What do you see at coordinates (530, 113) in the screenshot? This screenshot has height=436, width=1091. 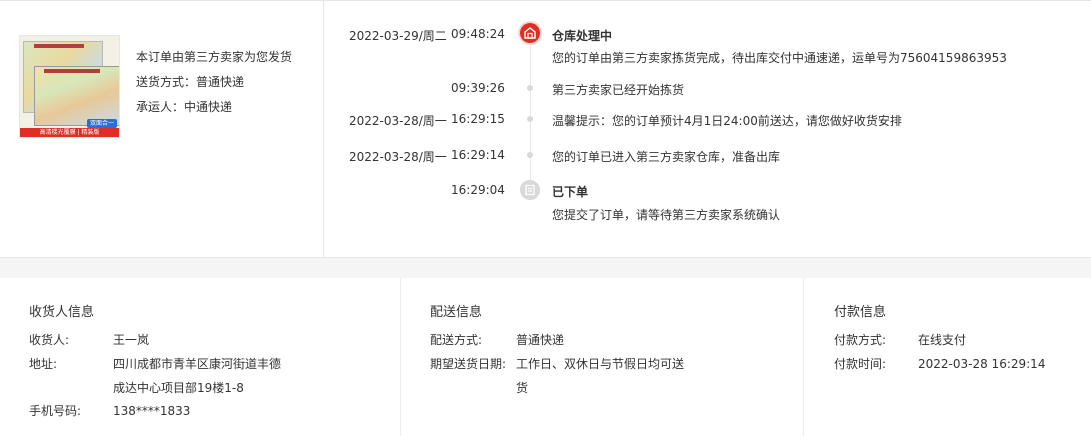 I see `timeline-line` at bounding box center [530, 113].